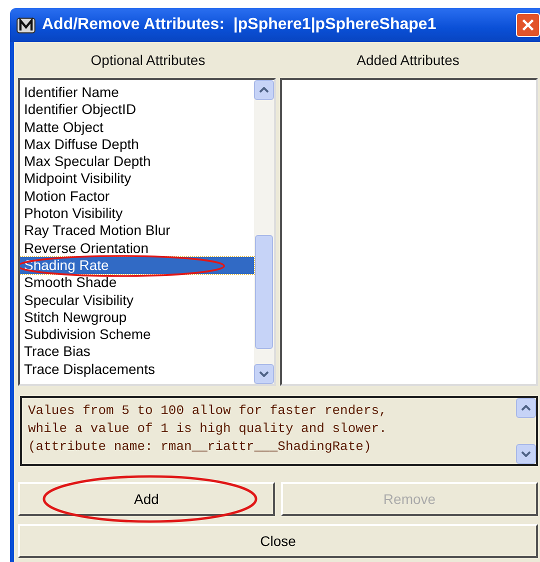 This screenshot has width=540, height=562. What do you see at coordinates (137, 110) in the screenshot?
I see `list-item: Identifier ObjectID` at bounding box center [137, 110].